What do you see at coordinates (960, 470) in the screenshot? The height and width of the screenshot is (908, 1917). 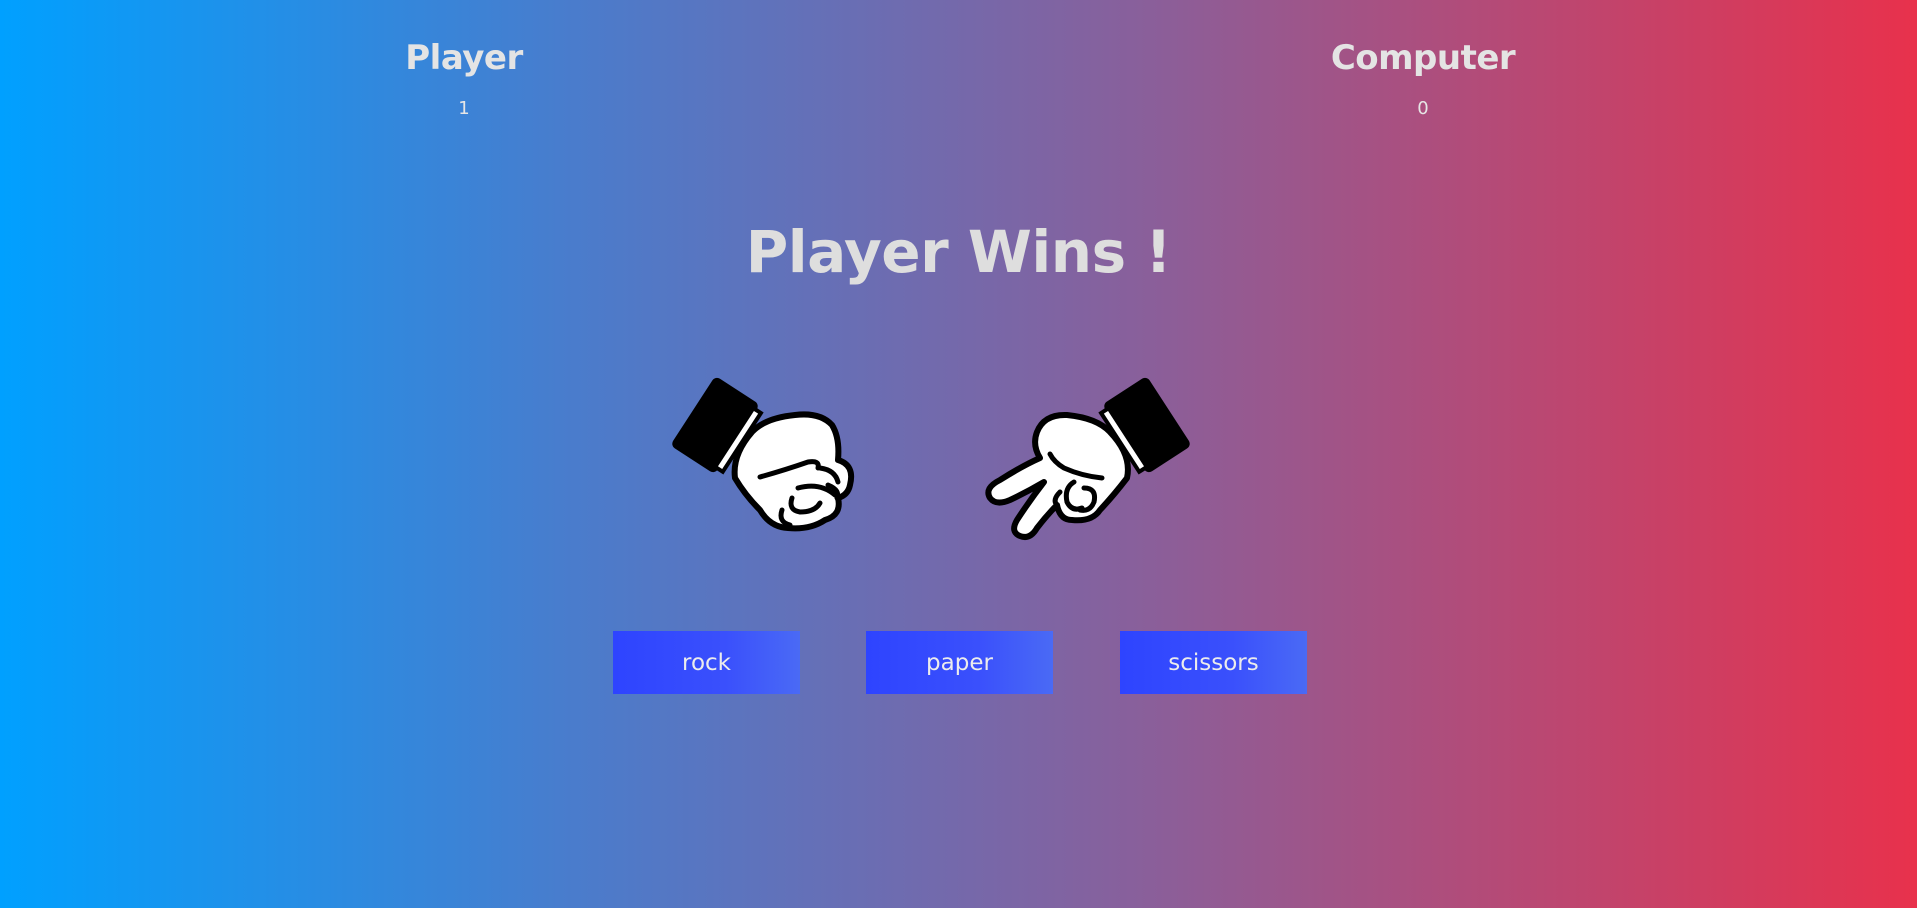 I see `hands-display` at bounding box center [960, 470].